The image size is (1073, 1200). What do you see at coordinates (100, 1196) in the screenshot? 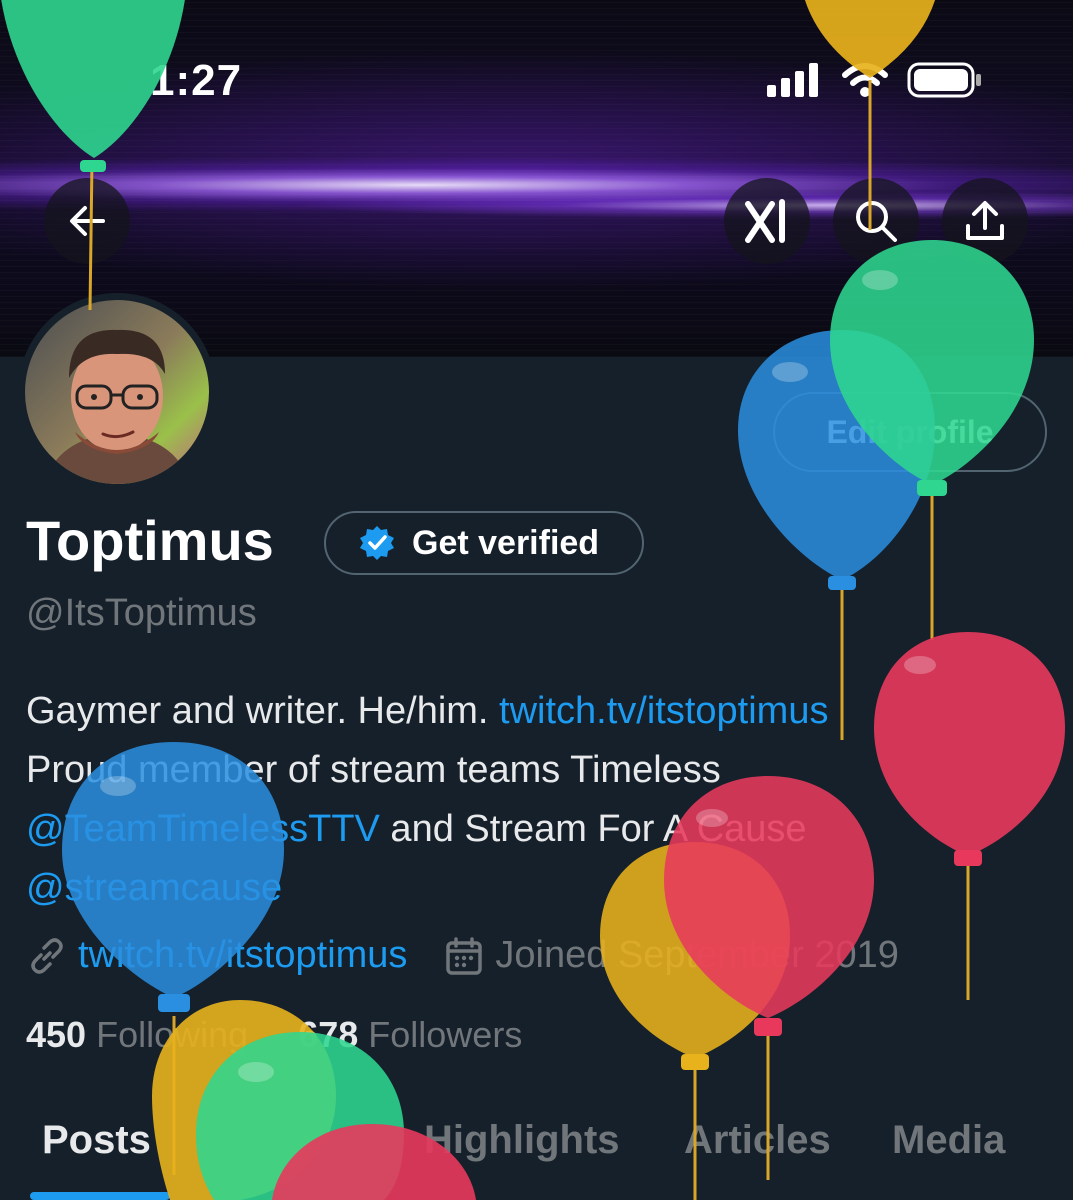
I see `active-tab-indicator` at bounding box center [100, 1196].